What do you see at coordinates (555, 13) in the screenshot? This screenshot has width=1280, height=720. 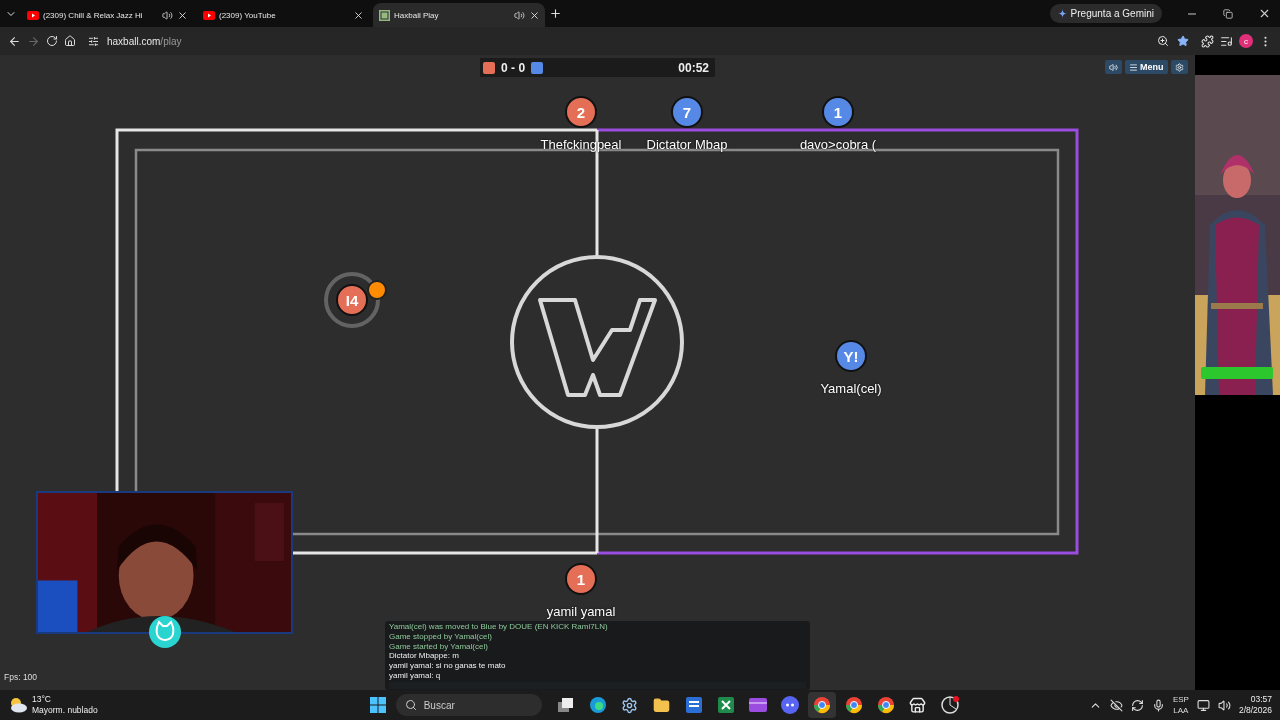 I see `new-tab-icon` at bounding box center [555, 13].